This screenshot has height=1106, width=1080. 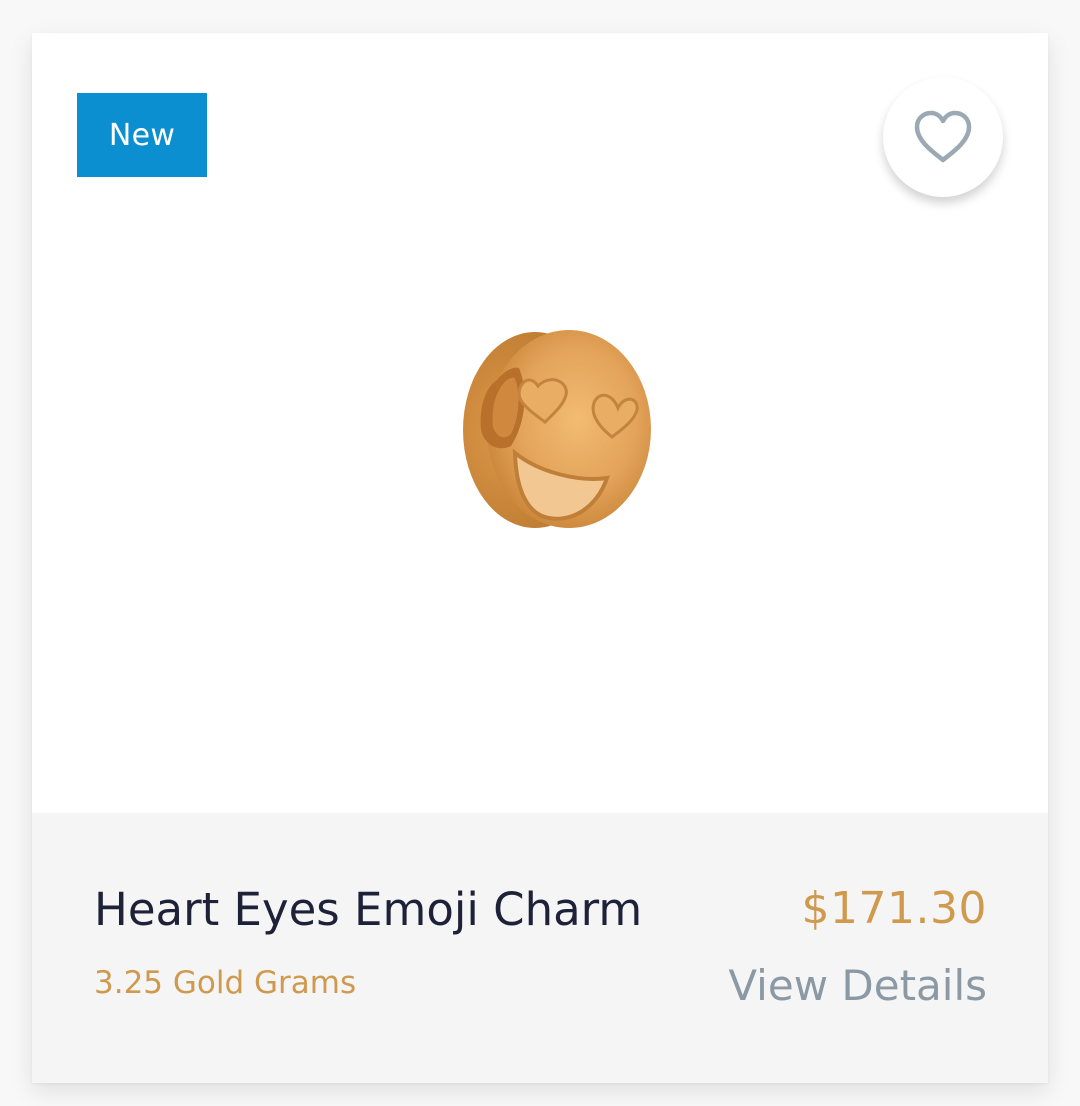 What do you see at coordinates (368, 909) in the screenshot?
I see `product-title: Heart Eyes Emoji Charm` at bounding box center [368, 909].